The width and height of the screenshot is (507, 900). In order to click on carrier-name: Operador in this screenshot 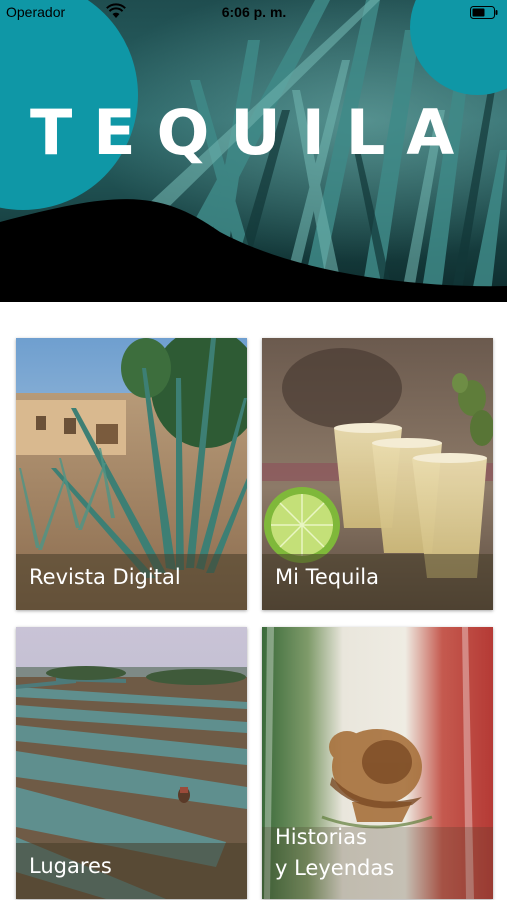, I will do `click(36, 12)`.